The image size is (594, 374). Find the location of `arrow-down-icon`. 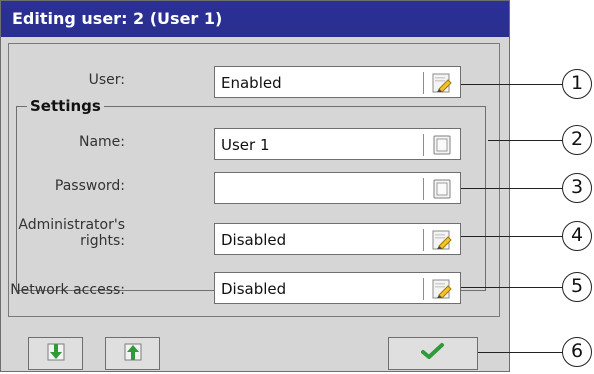

arrow-down-icon is located at coordinates (56, 354).